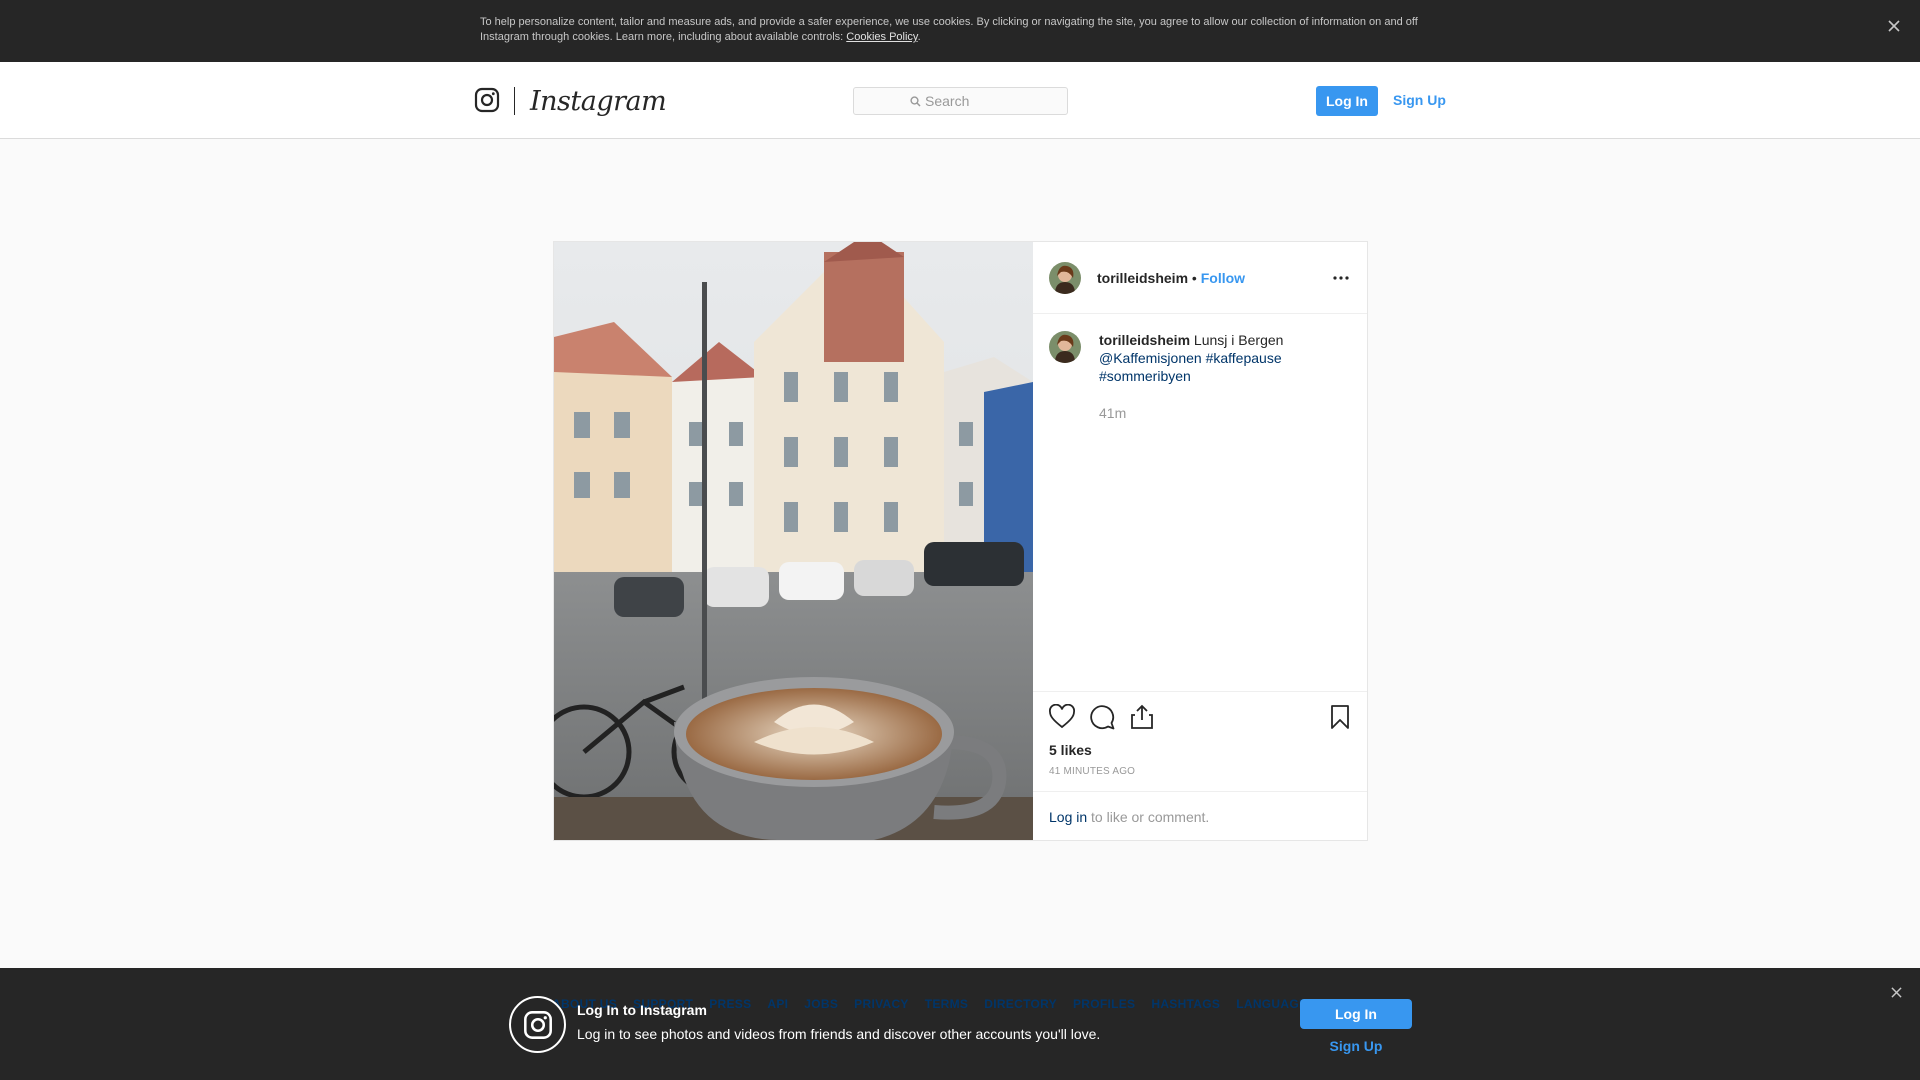  I want to click on search-input, so click(966, 101).